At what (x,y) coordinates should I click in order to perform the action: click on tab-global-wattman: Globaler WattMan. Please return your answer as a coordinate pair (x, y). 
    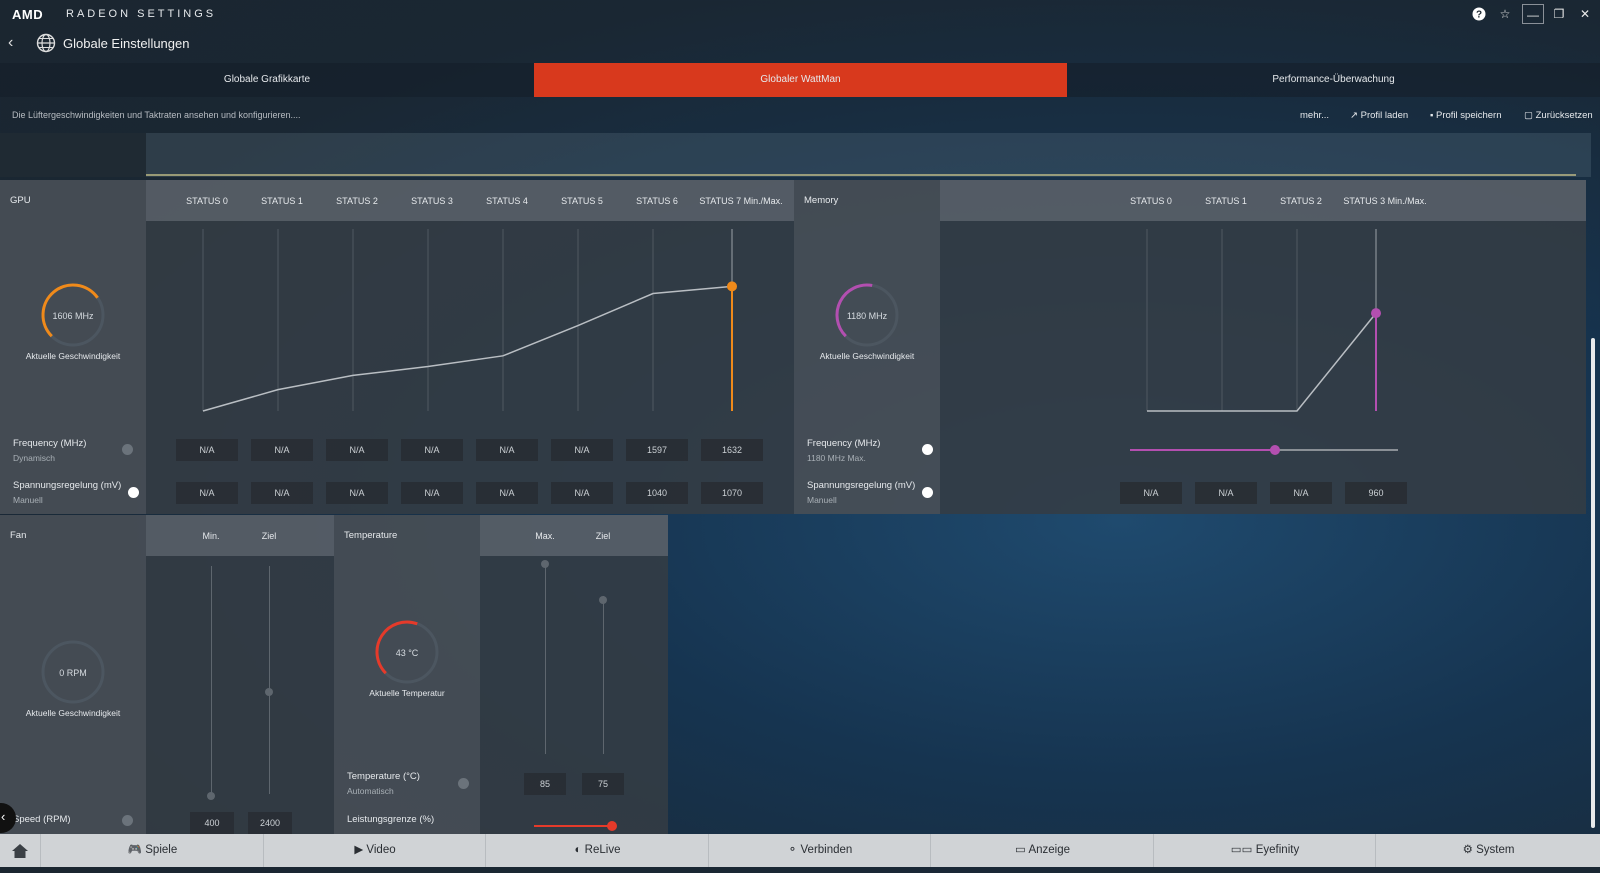
    Looking at the image, I should click on (800, 80).